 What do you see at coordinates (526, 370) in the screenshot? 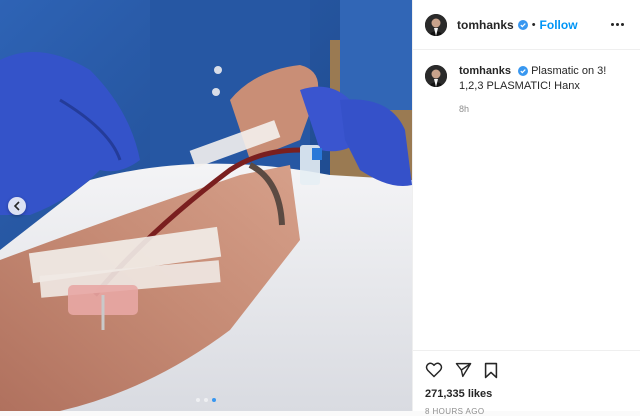
I see `action-icons-row` at bounding box center [526, 370].